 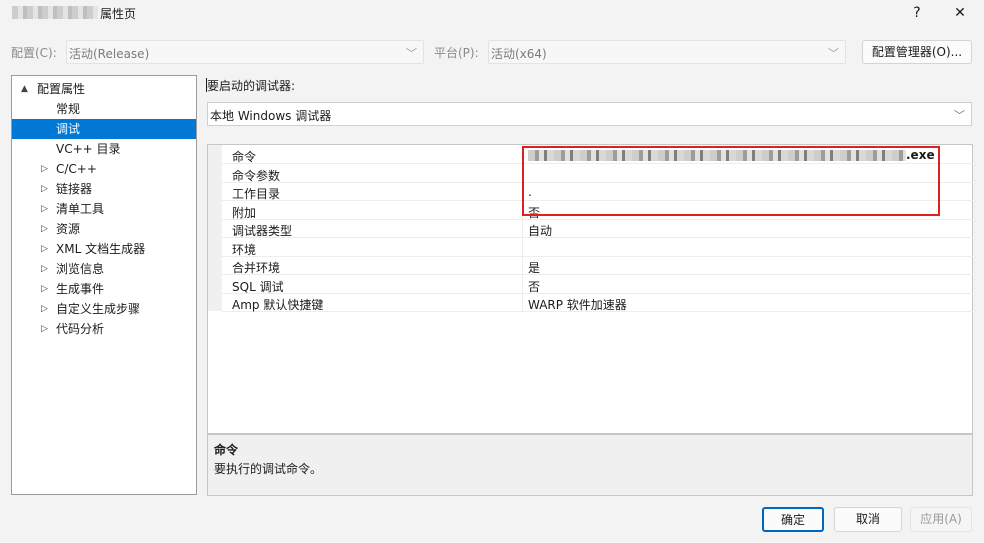 What do you see at coordinates (262, 231) in the screenshot?
I see `property-name: 调试器类型` at bounding box center [262, 231].